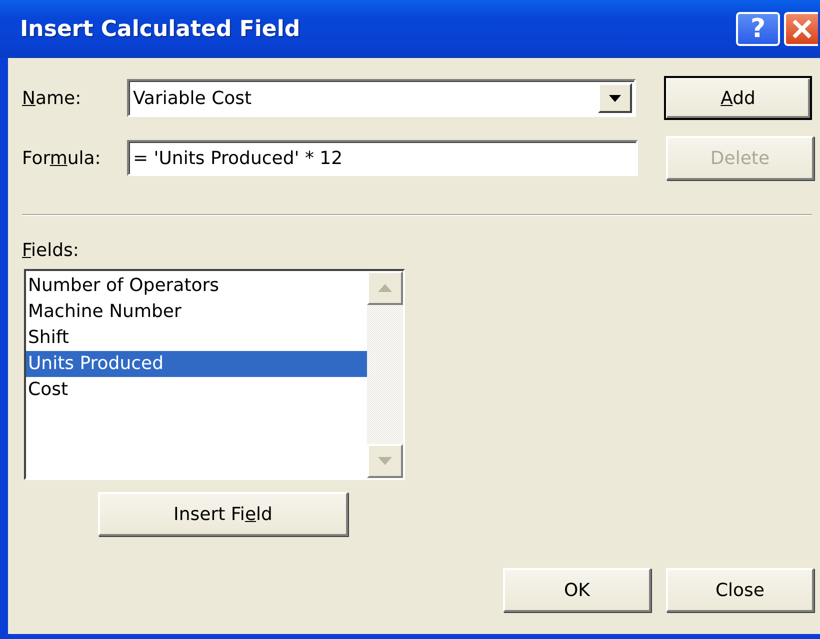 The width and height of the screenshot is (820, 639). What do you see at coordinates (740, 590) in the screenshot?
I see `close-dialog-button: Close` at bounding box center [740, 590].